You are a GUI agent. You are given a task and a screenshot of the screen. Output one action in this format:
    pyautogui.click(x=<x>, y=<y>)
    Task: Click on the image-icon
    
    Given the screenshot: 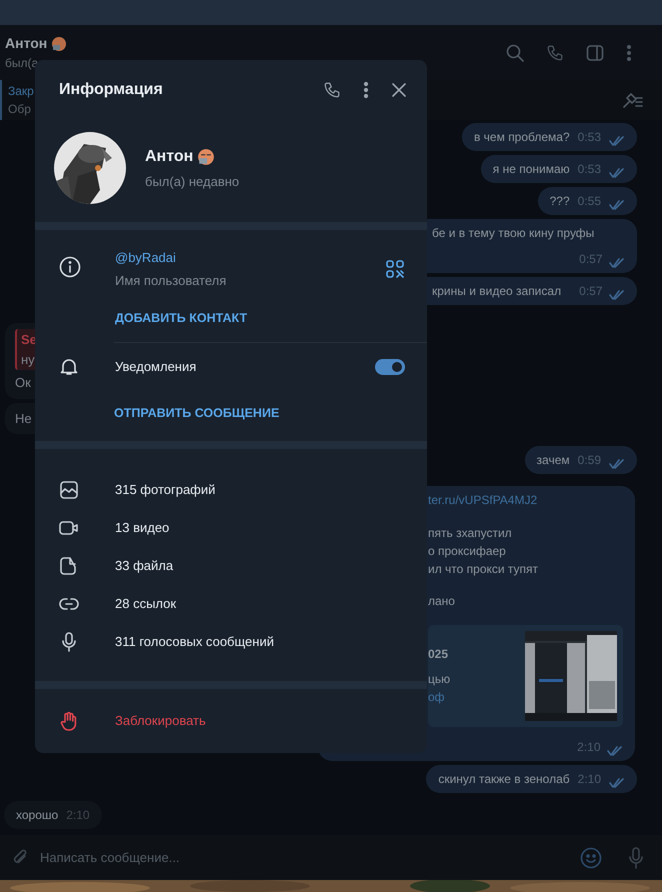 What is the action you would take?
    pyautogui.click(x=69, y=490)
    